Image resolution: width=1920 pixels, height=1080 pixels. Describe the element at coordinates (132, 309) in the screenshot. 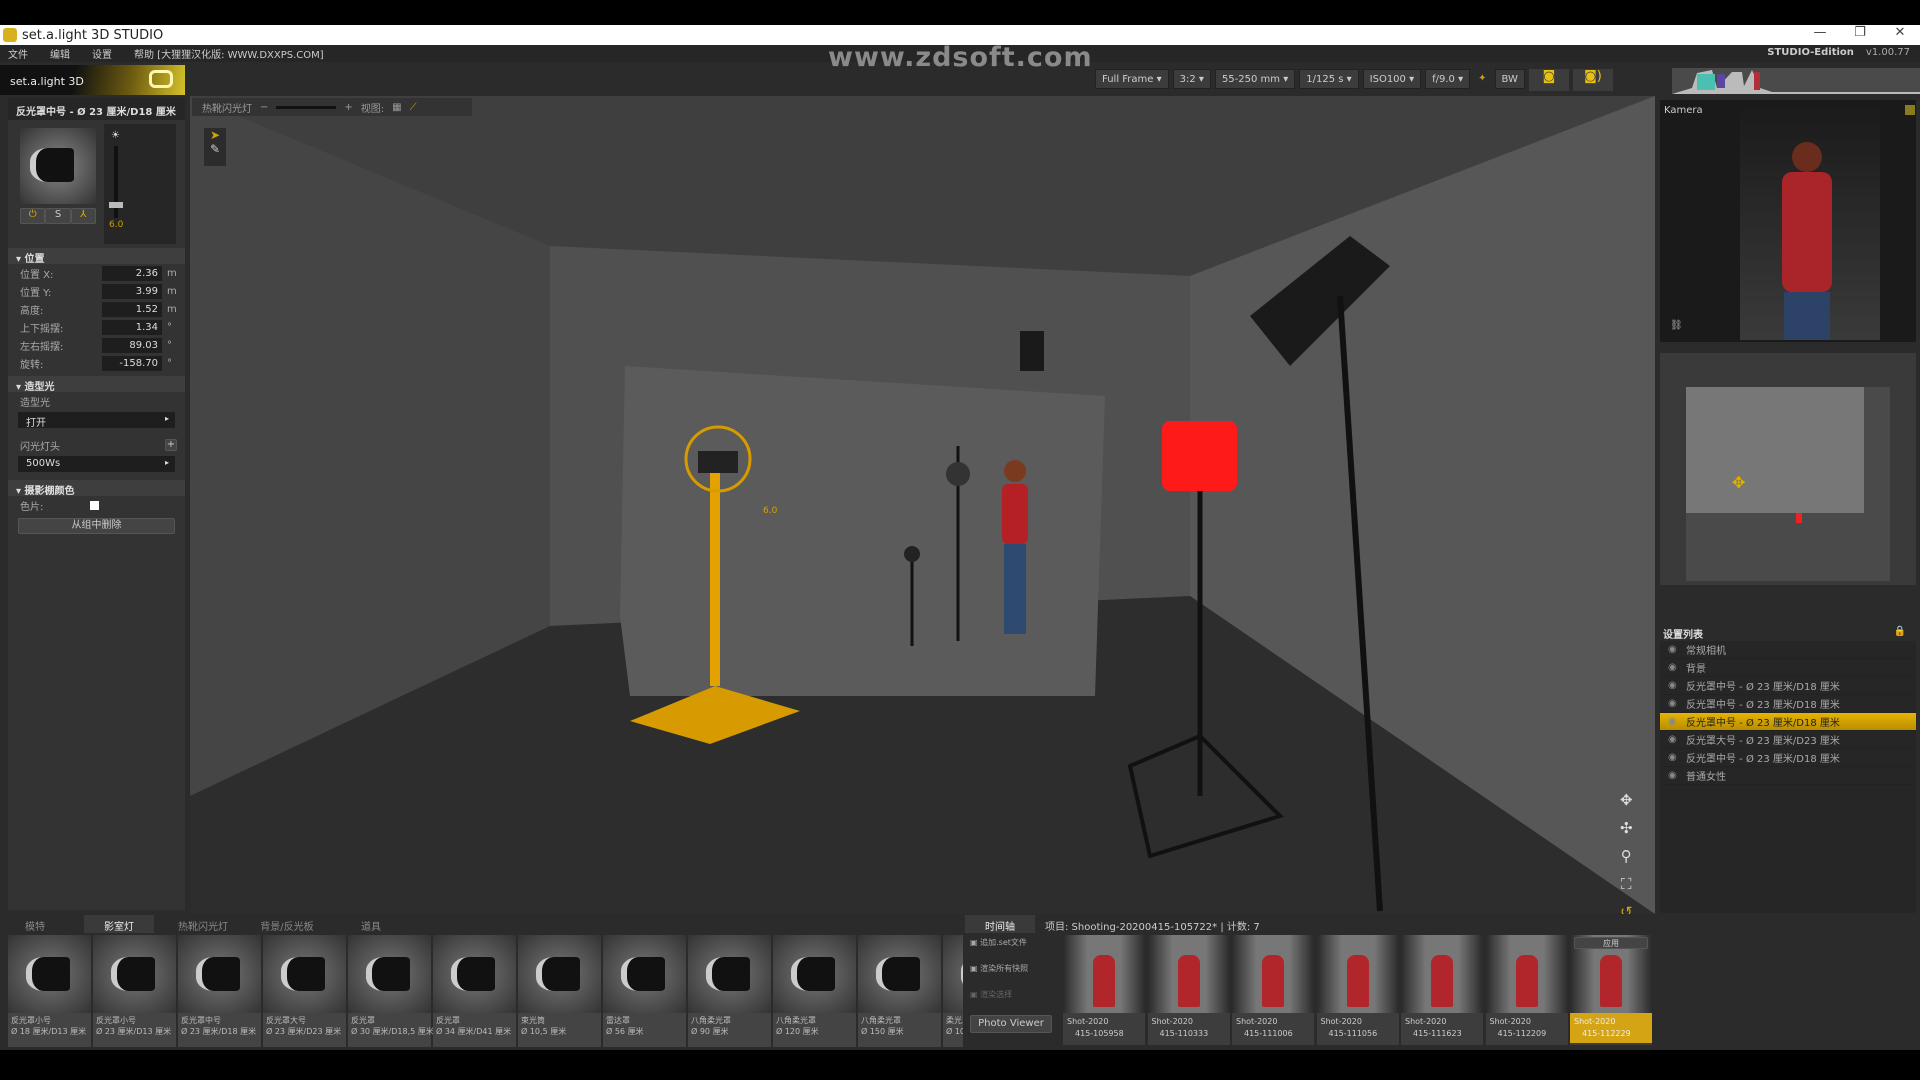

I see `field-input: 1.52` at that location.